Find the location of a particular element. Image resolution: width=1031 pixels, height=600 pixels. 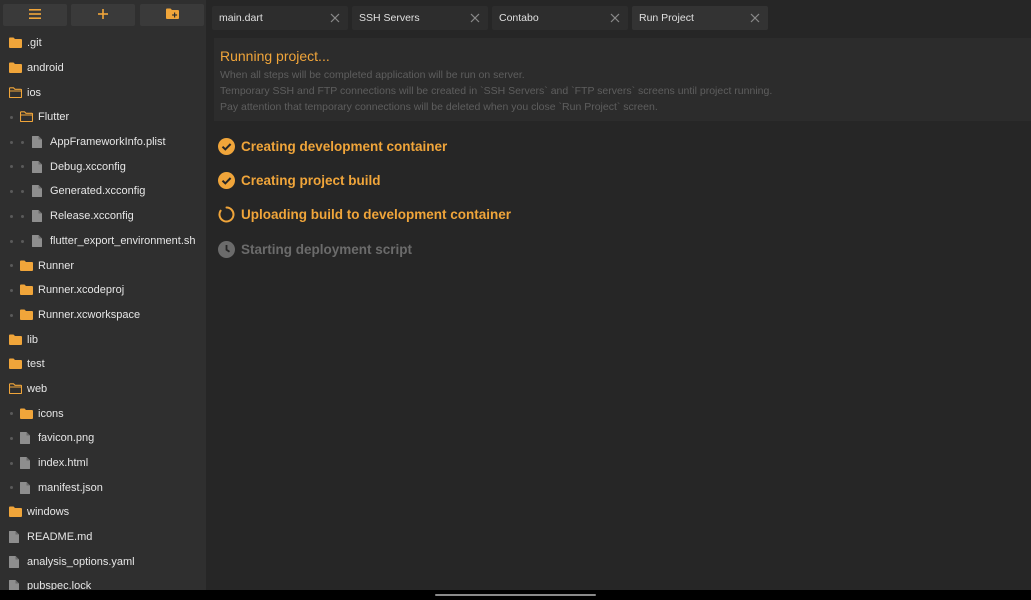

step-label: Starting deployment script is located at coordinates (327, 249).